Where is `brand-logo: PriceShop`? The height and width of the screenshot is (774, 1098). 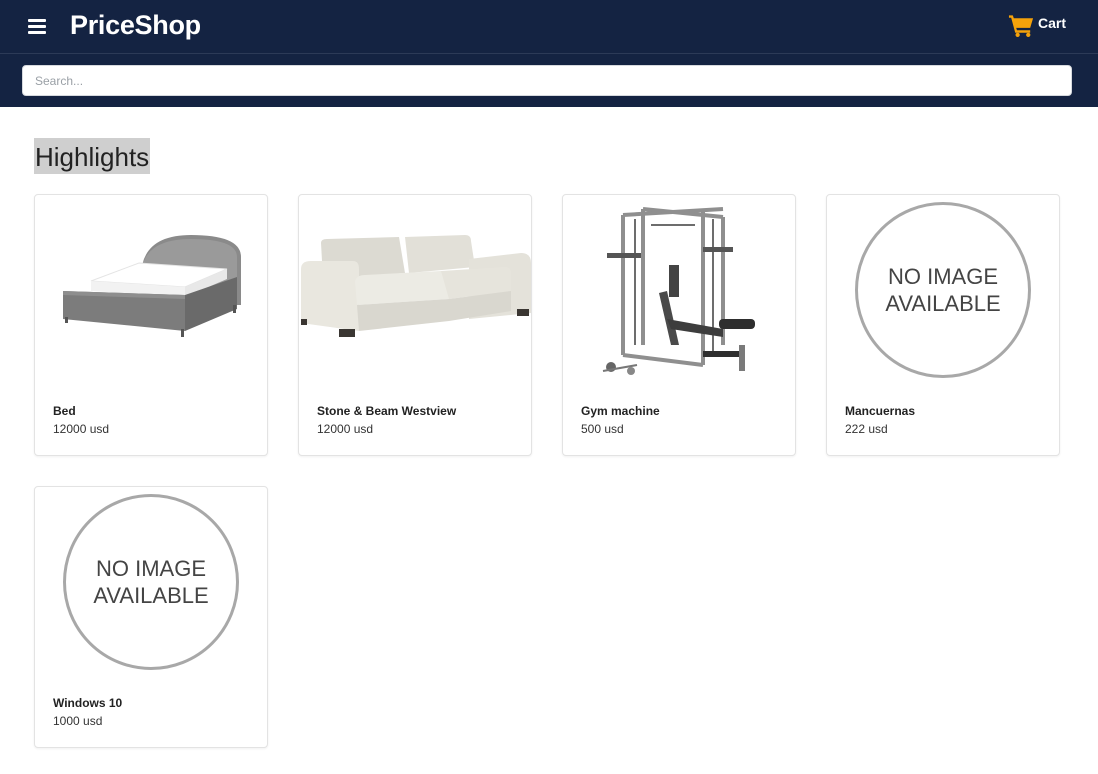
brand-logo: PriceShop is located at coordinates (135, 25).